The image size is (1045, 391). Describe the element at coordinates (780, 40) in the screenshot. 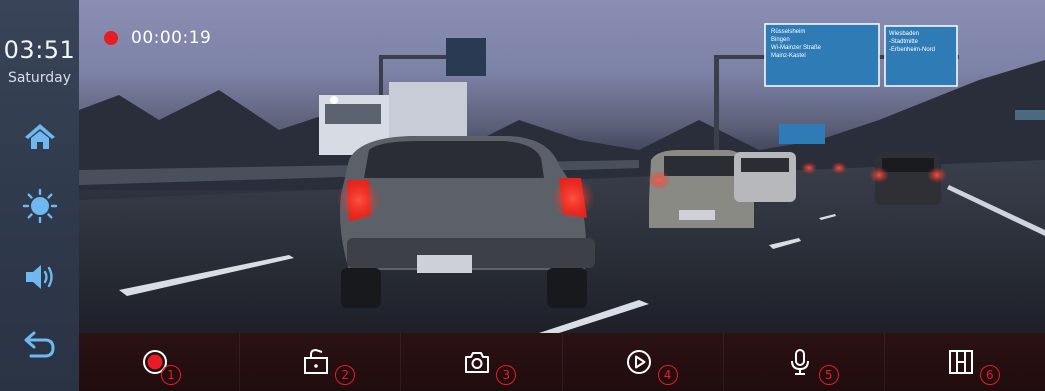

I see `road-sign-line: Bingen` at that location.